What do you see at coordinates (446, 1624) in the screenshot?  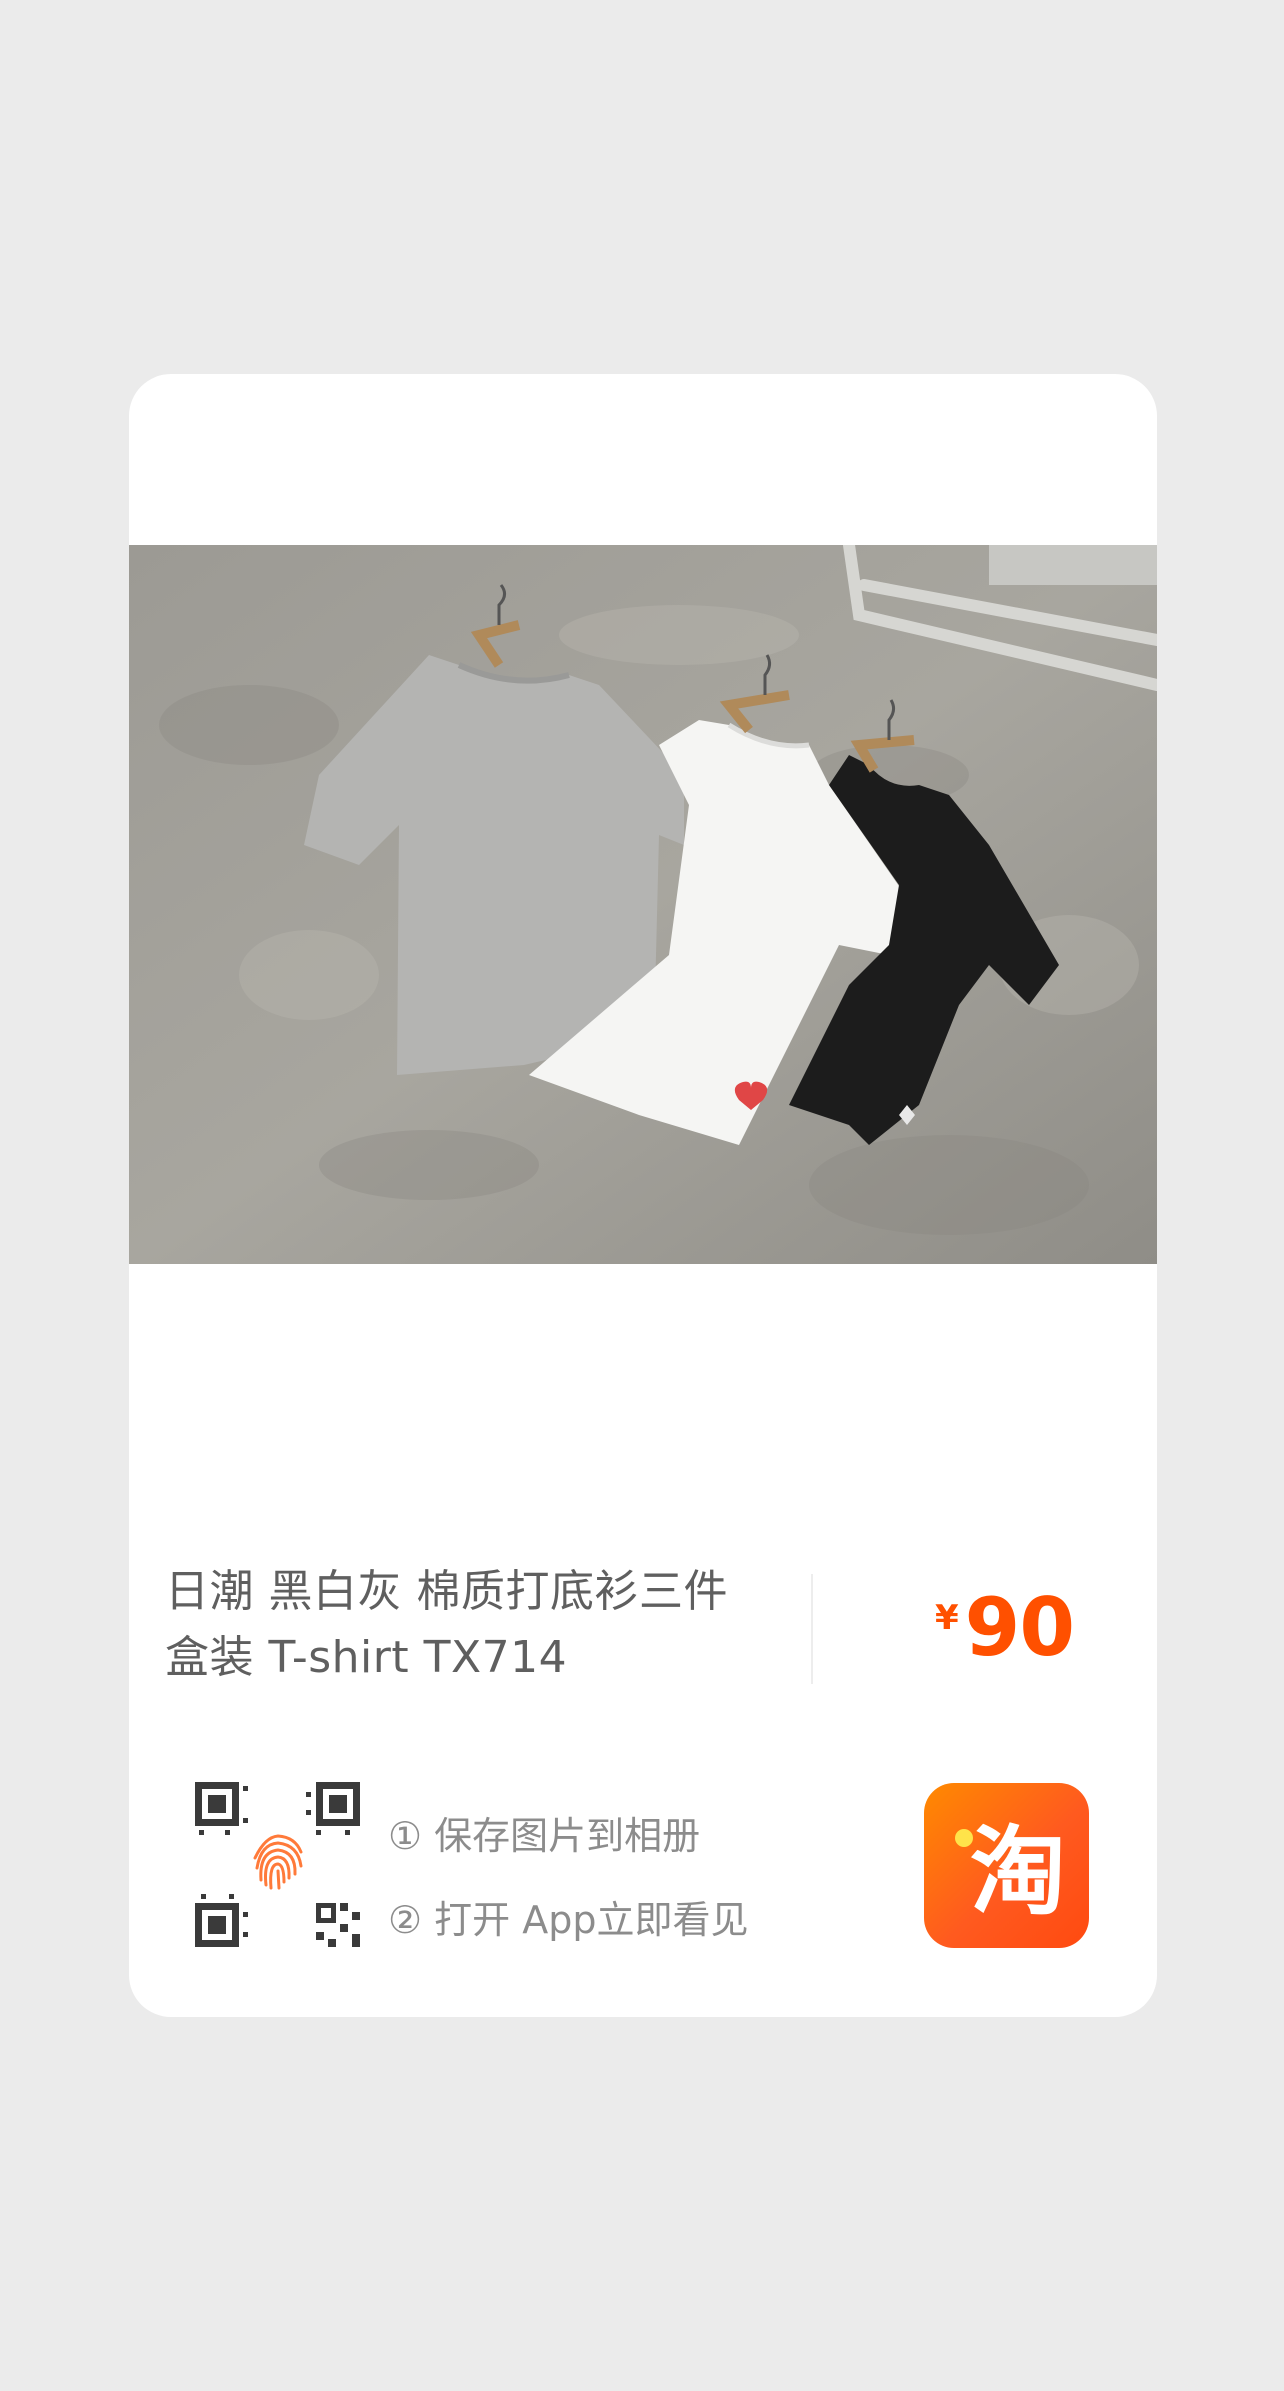 I see `product-title: 日潮 黑白灰 棉质打底衫三件盒装 T-shirt TX714` at bounding box center [446, 1624].